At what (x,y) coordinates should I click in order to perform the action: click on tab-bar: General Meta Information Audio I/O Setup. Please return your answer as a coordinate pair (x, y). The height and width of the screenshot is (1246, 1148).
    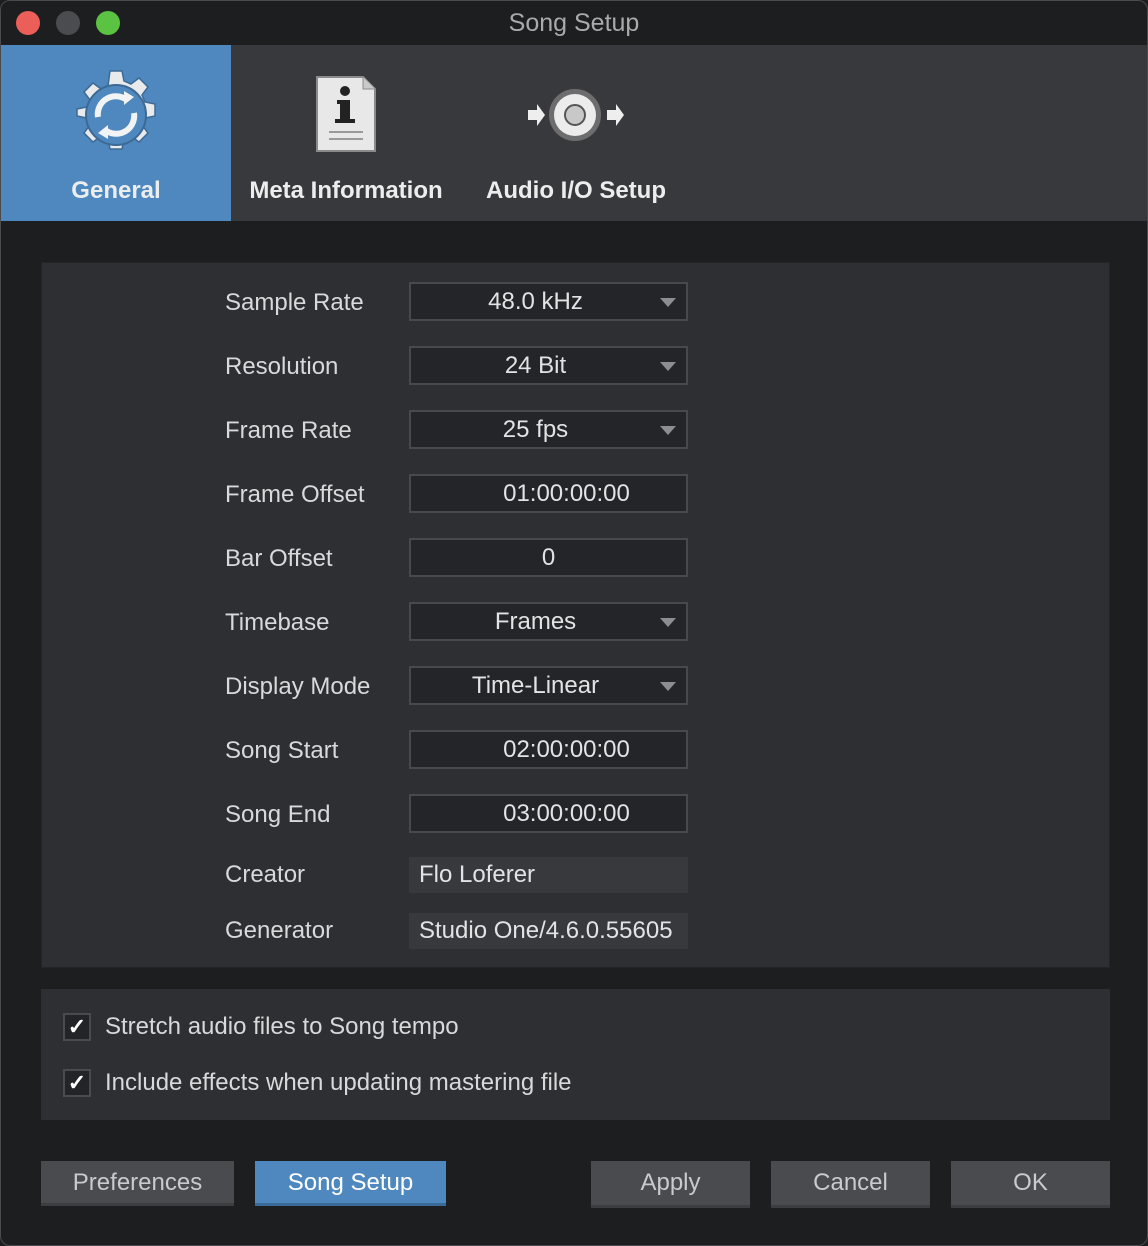
    Looking at the image, I should click on (574, 133).